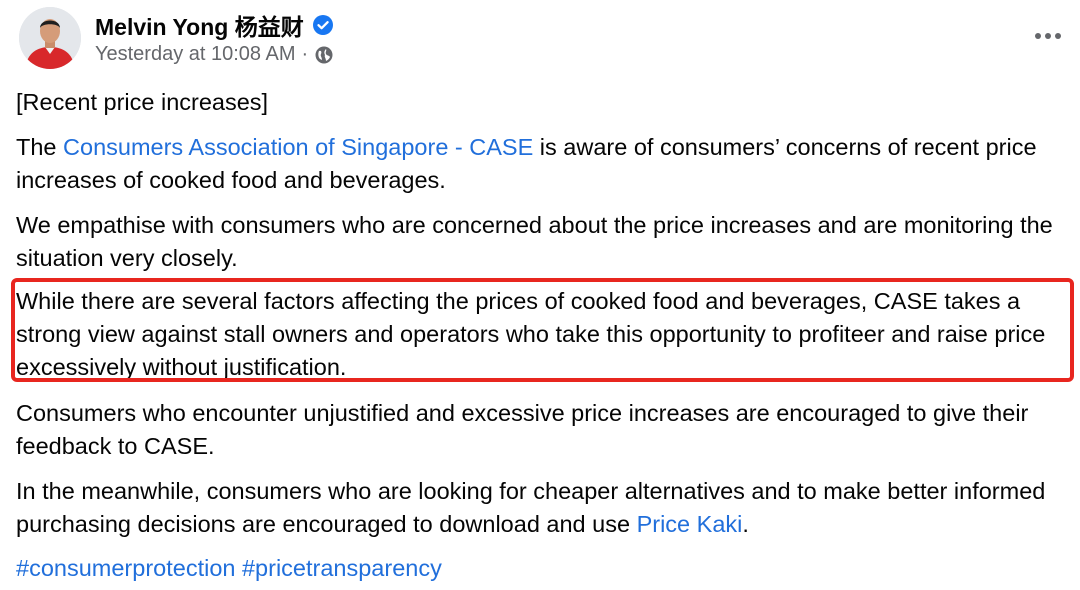 This screenshot has width=1080, height=590. I want to click on hashtag-link: #consumerprotection, so click(125, 568).